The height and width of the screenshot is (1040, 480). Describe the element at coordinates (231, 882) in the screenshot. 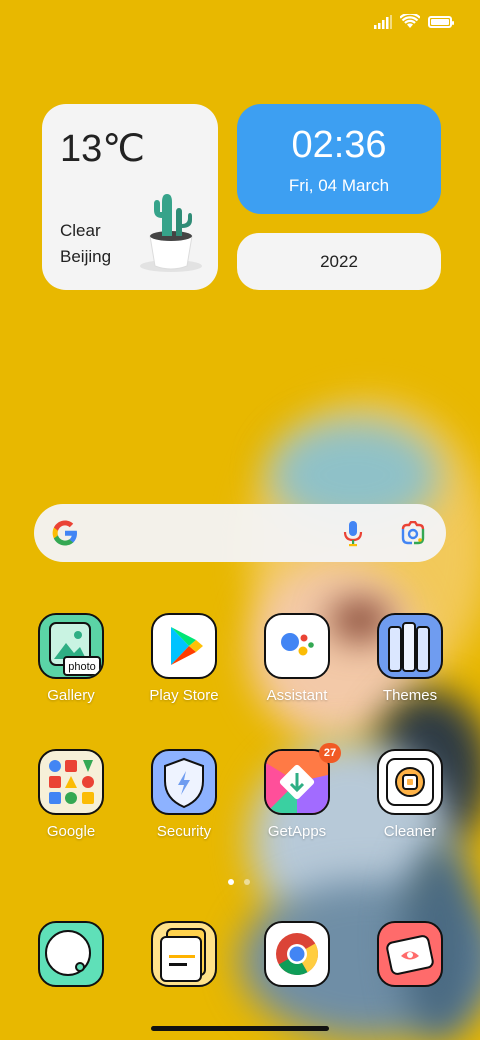

I see `page-dot-active` at that location.